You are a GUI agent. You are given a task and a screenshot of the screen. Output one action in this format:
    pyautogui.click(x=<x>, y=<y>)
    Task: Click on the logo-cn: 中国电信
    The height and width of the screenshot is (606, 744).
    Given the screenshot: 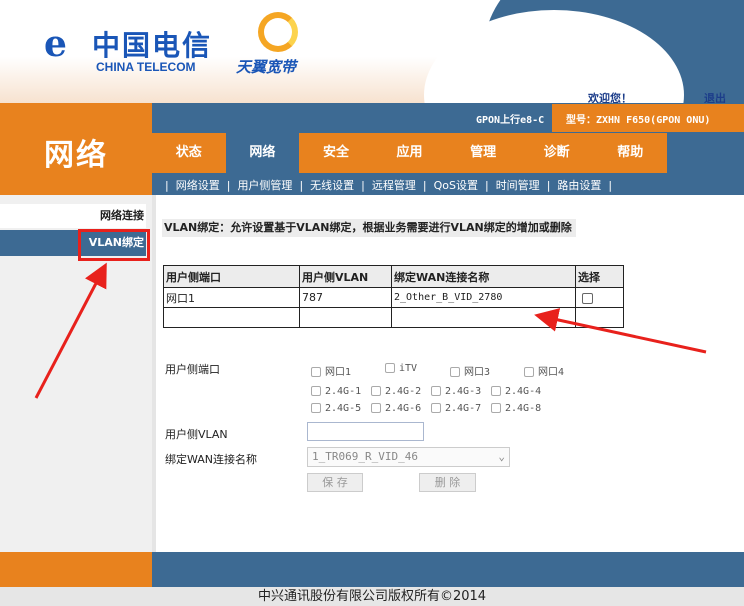 What is the action you would take?
    pyautogui.click(x=152, y=45)
    